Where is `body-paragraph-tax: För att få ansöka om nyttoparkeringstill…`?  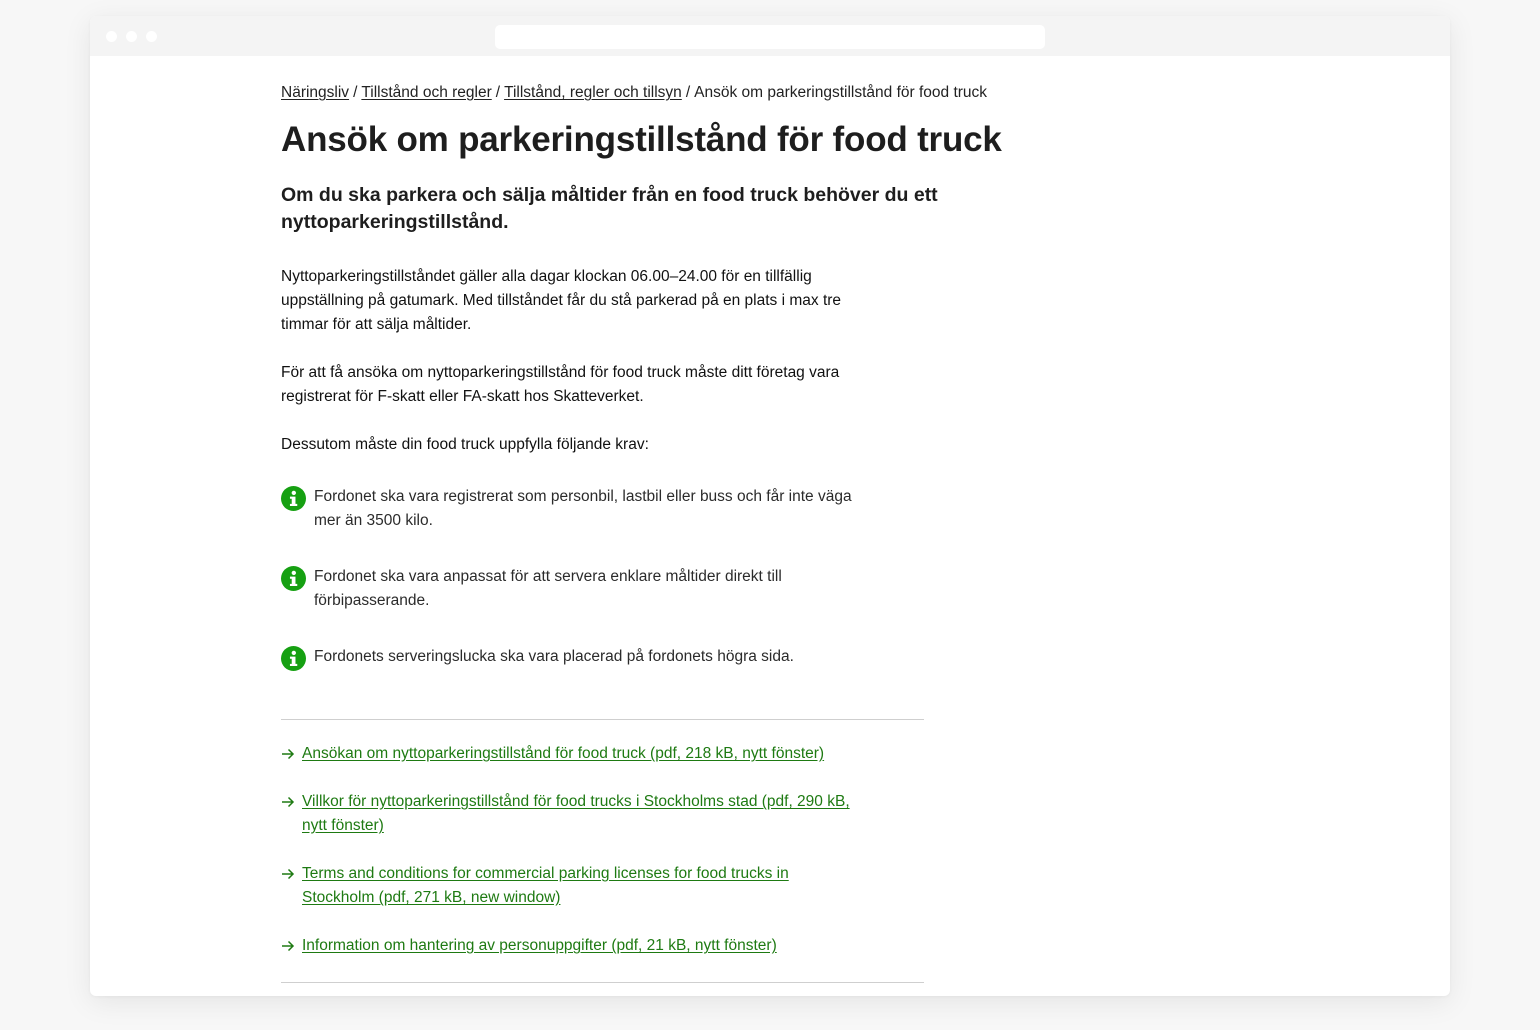 body-paragraph-tax: För att få ansöka om nyttoparkeringstill… is located at coordinates (560, 384).